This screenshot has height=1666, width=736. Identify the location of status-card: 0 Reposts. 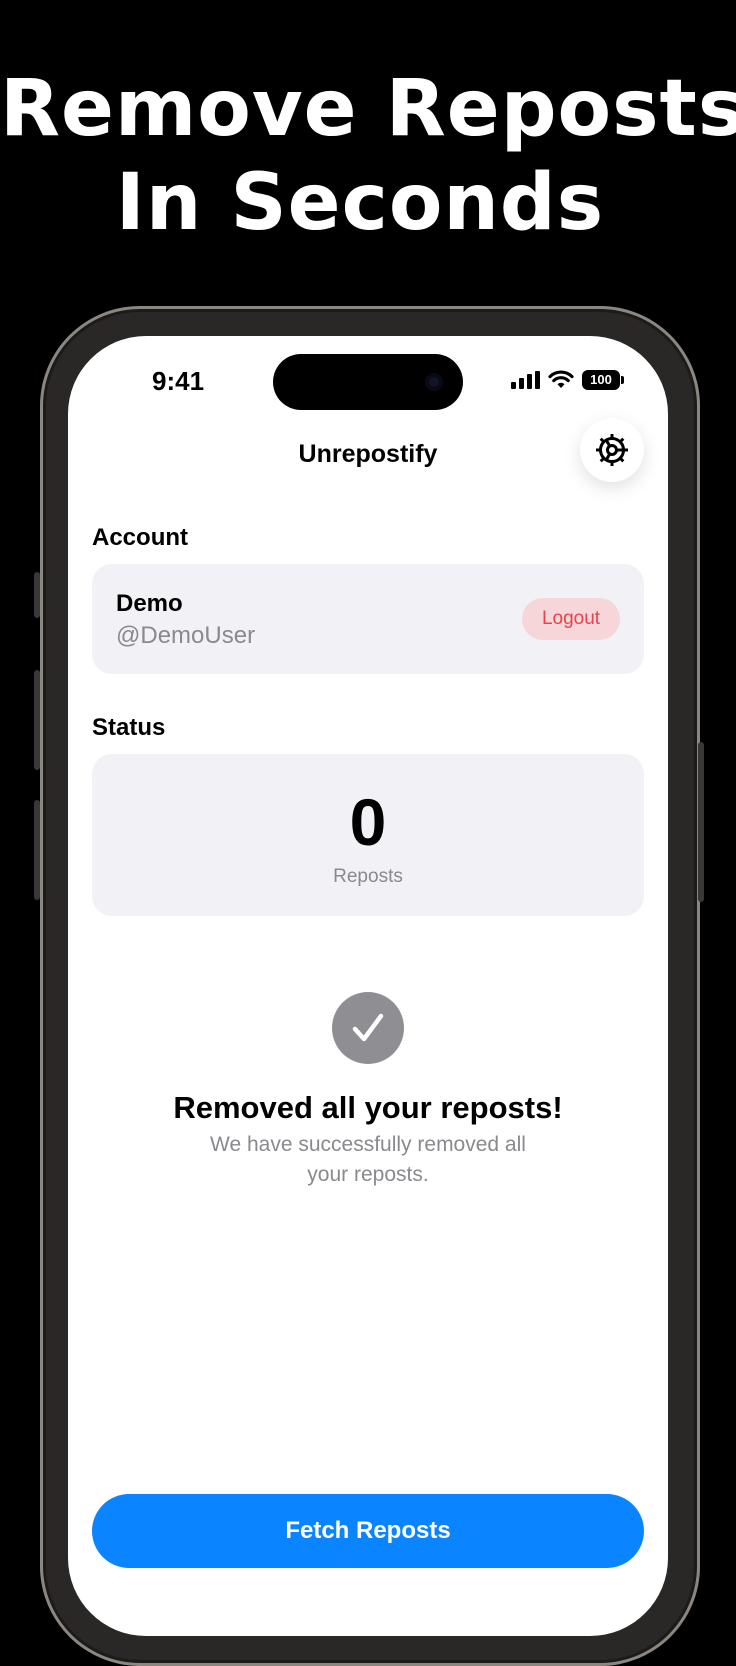
(368, 835).